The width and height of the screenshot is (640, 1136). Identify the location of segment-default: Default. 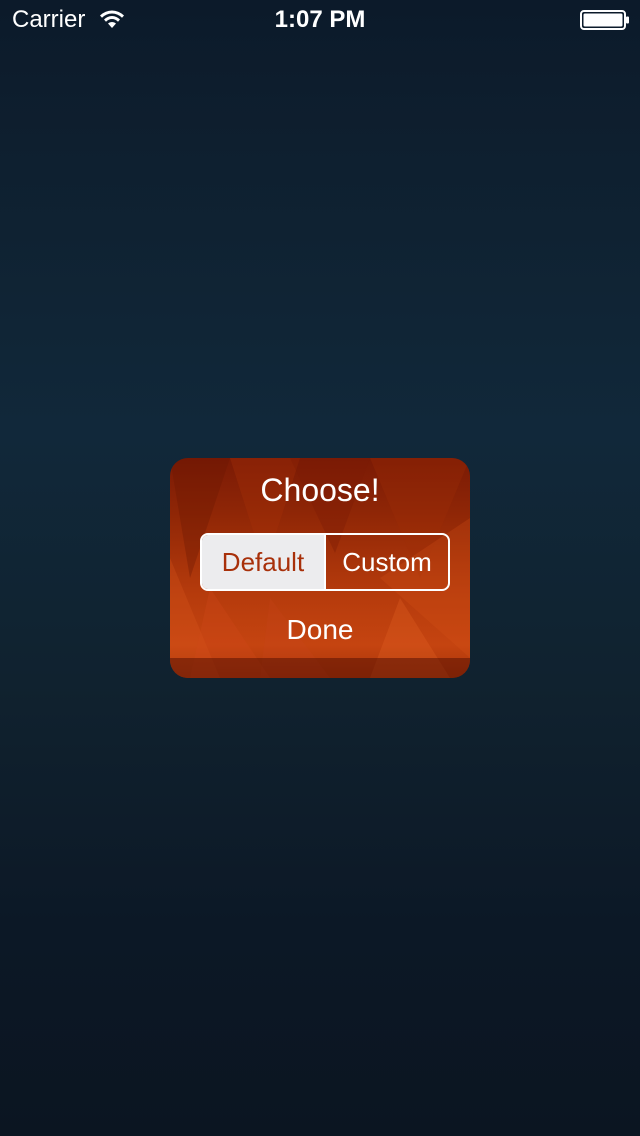
(263, 562).